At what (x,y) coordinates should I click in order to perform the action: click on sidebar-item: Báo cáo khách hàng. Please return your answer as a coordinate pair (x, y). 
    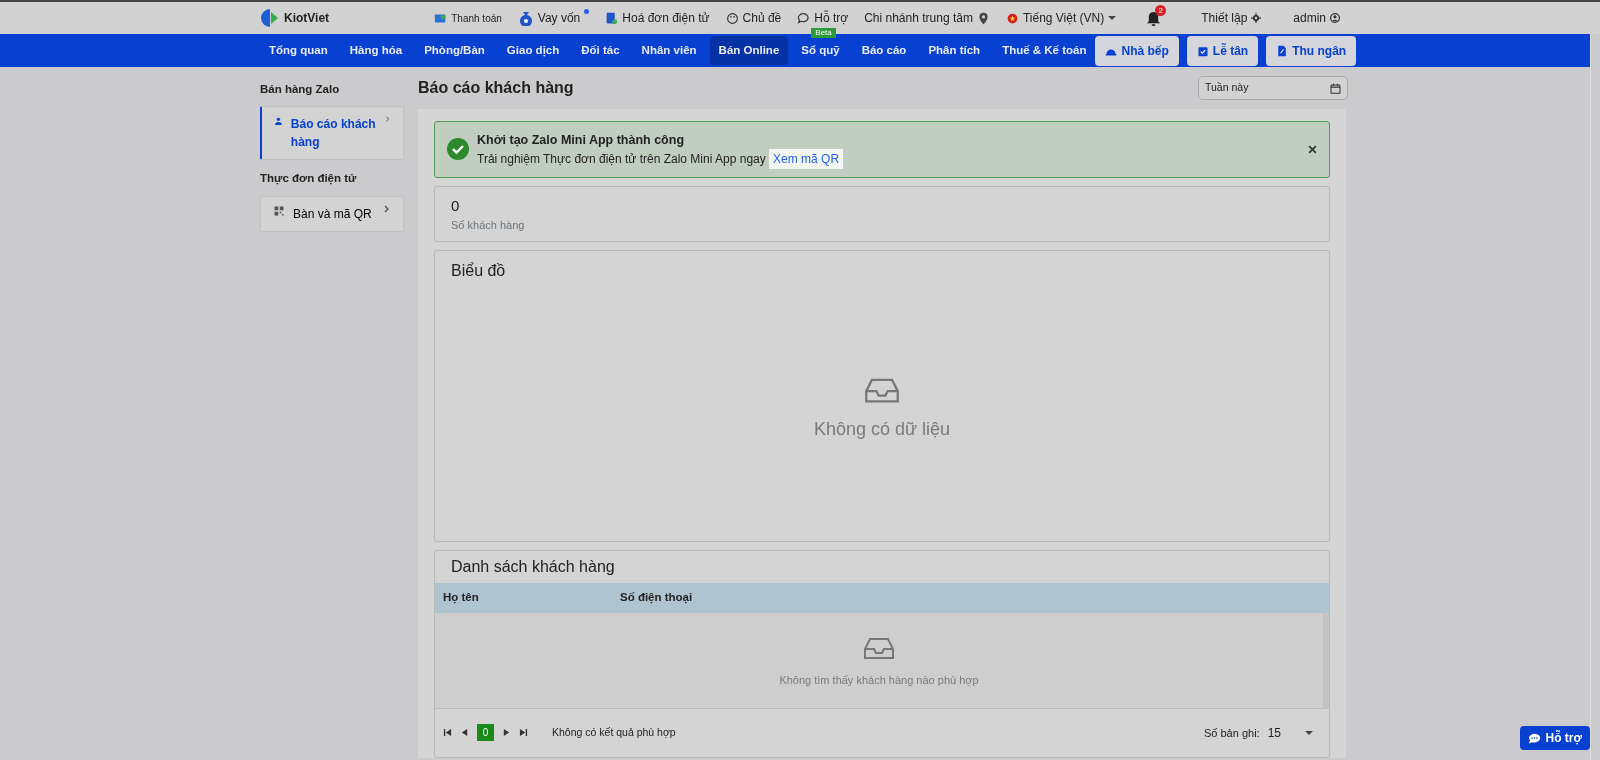
    Looking at the image, I should click on (332, 133).